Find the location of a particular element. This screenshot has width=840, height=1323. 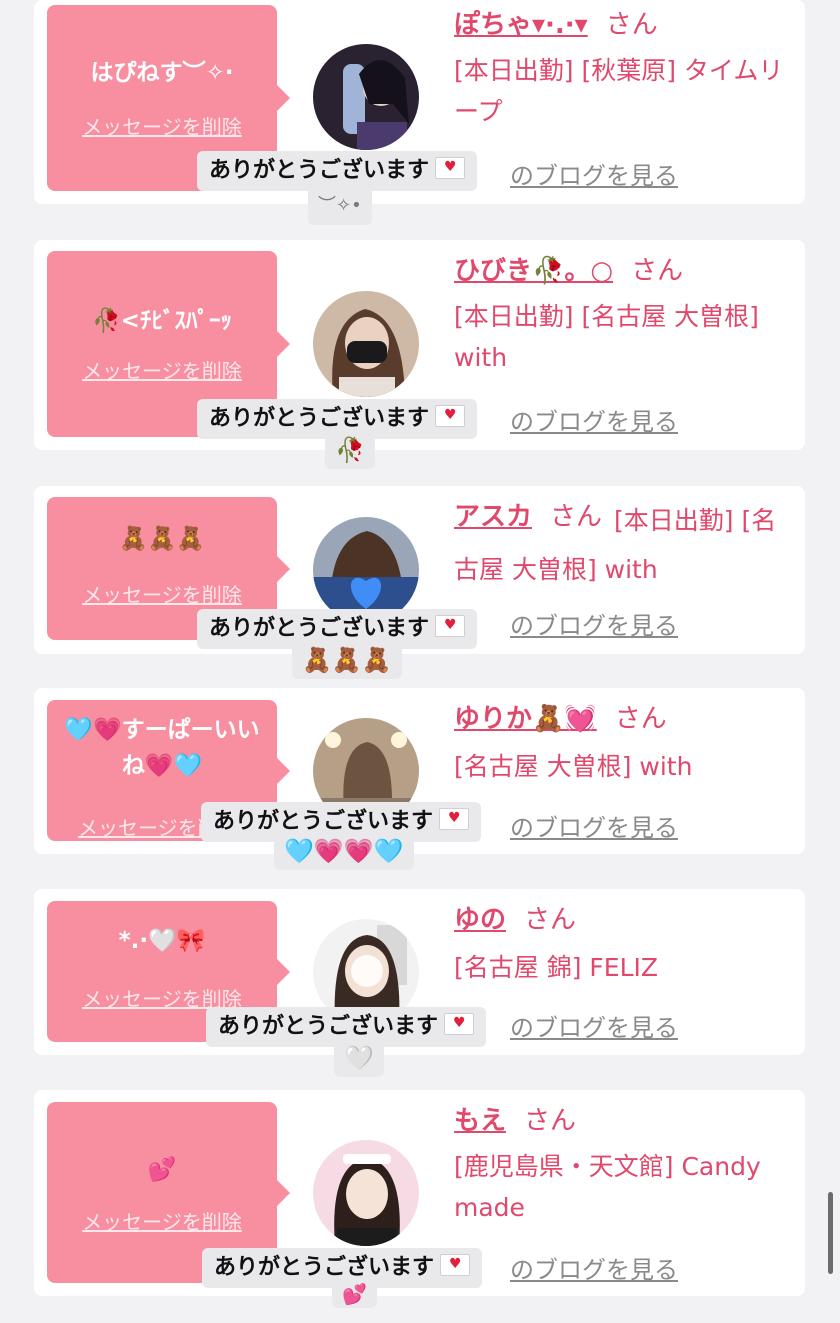

thanks-emoji-badge: 🥀 is located at coordinates (350, 450).